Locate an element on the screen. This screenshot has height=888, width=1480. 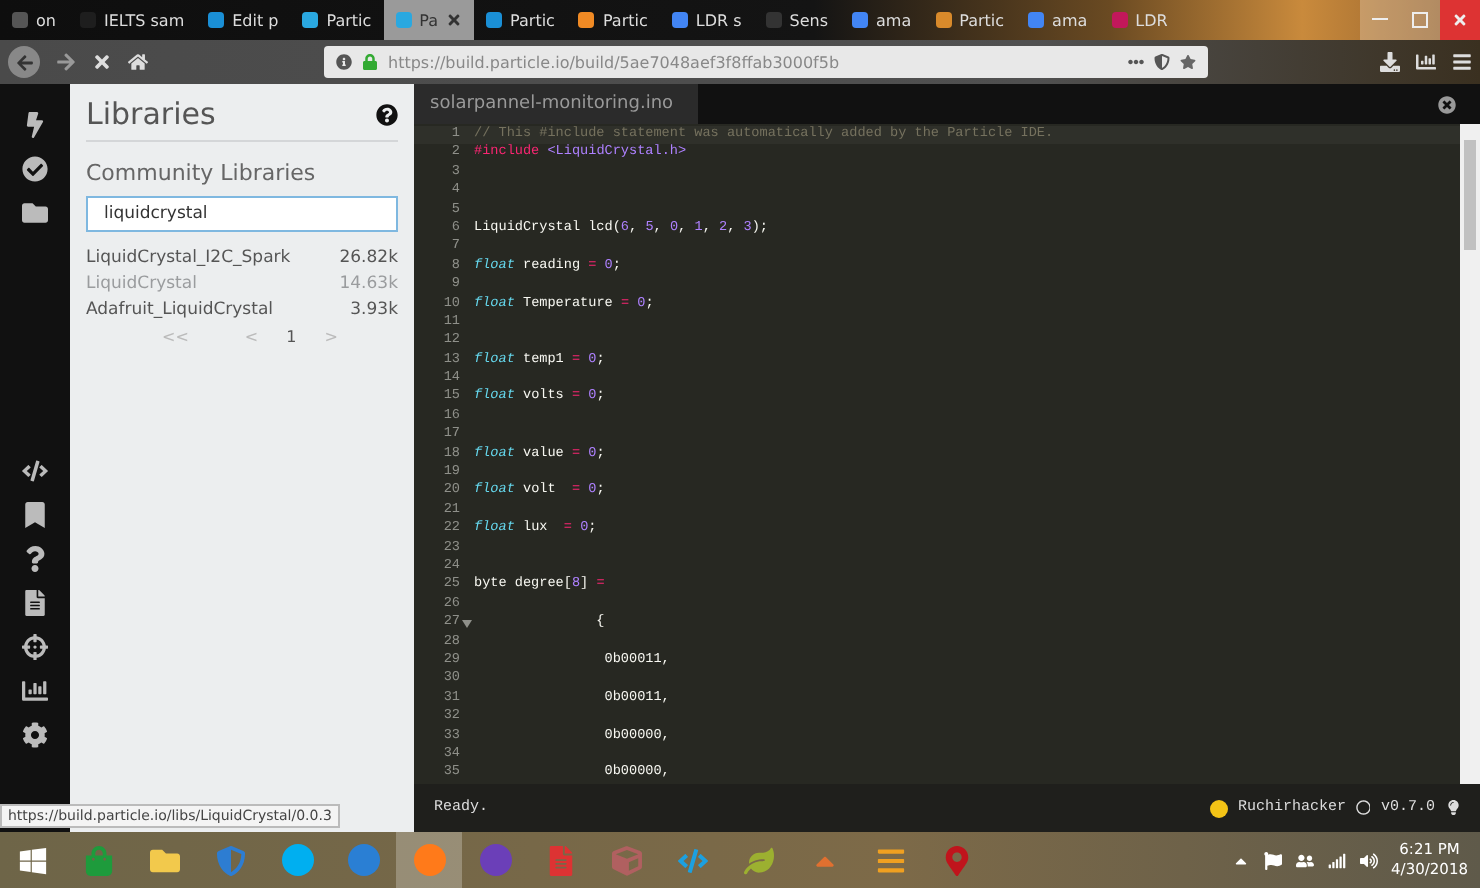
browser-tab: LDR s is located at coordinates (706, 20).